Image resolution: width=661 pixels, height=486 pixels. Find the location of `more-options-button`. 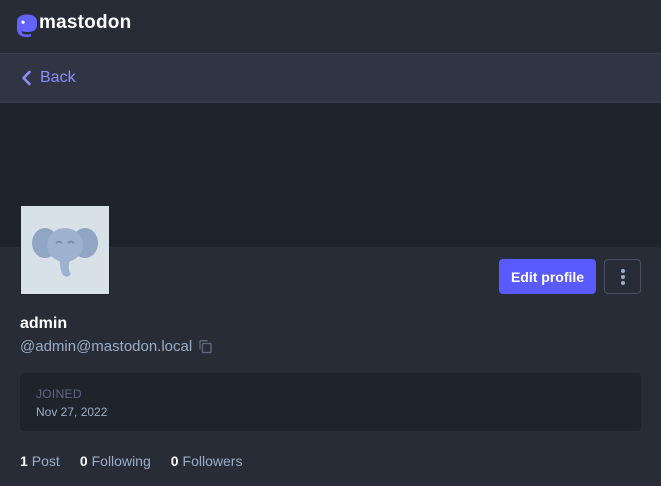

more-options-button is located at coordinates (622, 276).